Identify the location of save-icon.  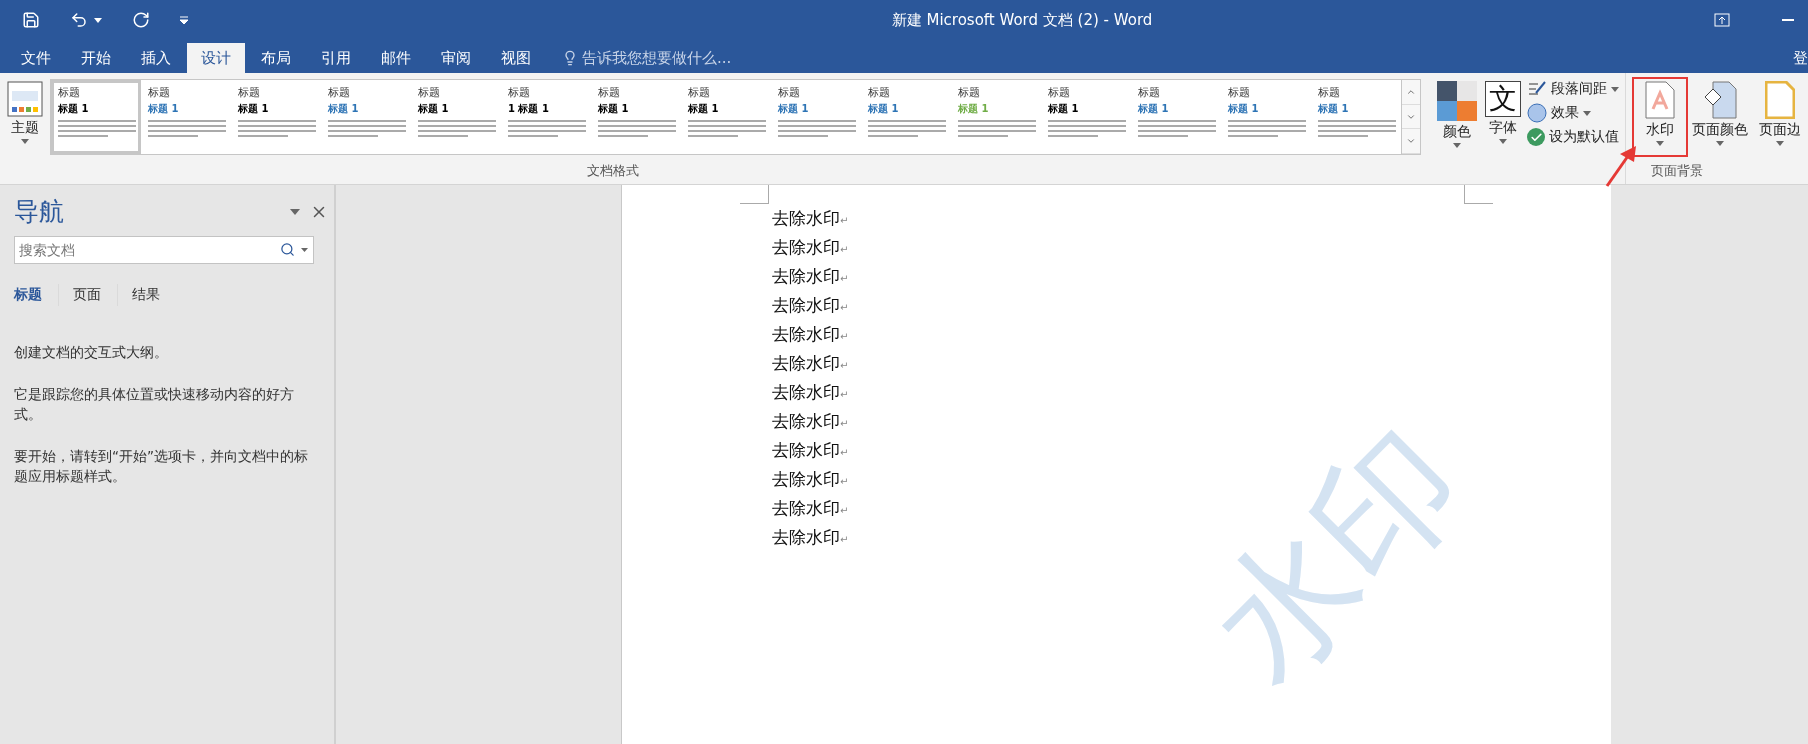
(31, 20).